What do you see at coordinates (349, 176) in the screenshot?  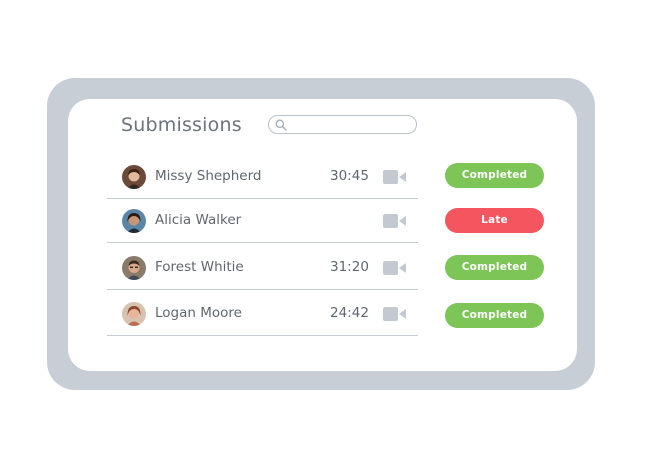 I see `duration: 30:45` at bounding box center [349, 176].